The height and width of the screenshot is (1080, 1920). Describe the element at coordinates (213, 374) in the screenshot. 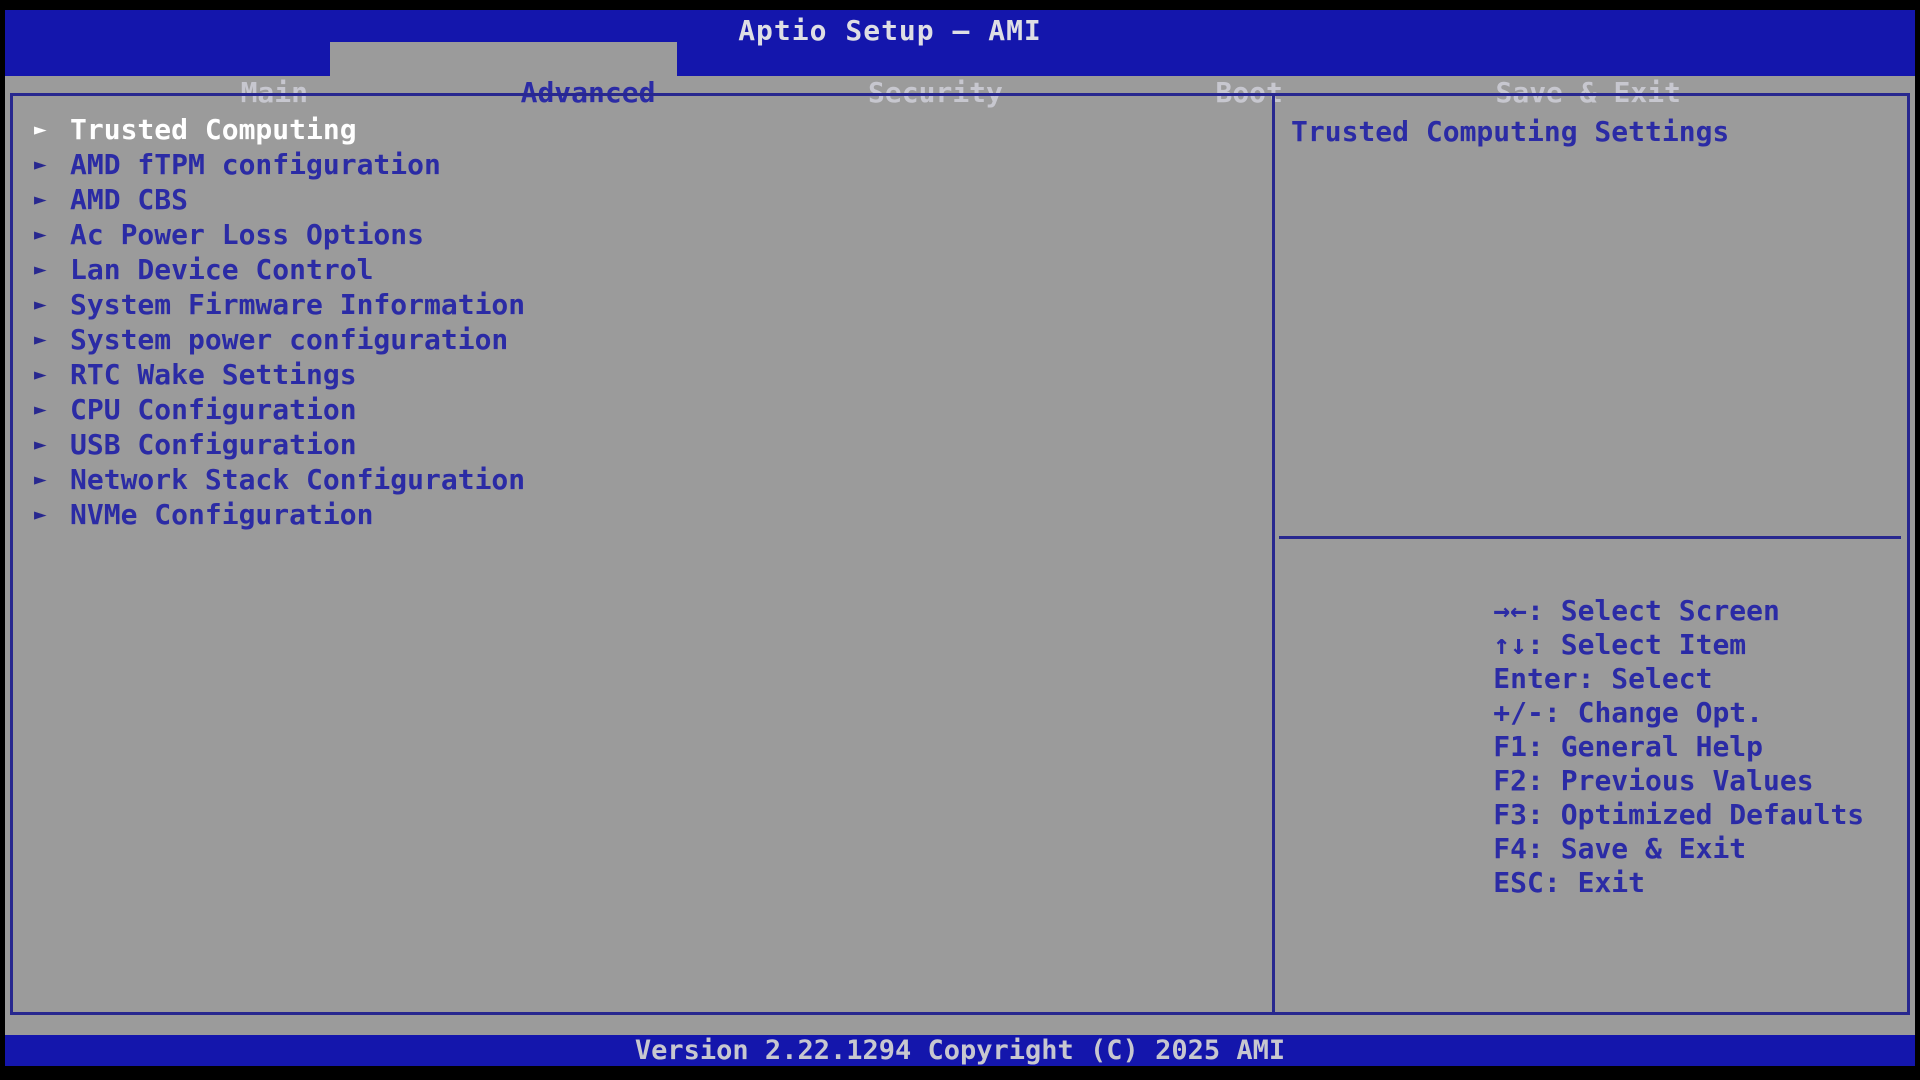

I see `menu-item-label: RTC Wake Settings` at that location.